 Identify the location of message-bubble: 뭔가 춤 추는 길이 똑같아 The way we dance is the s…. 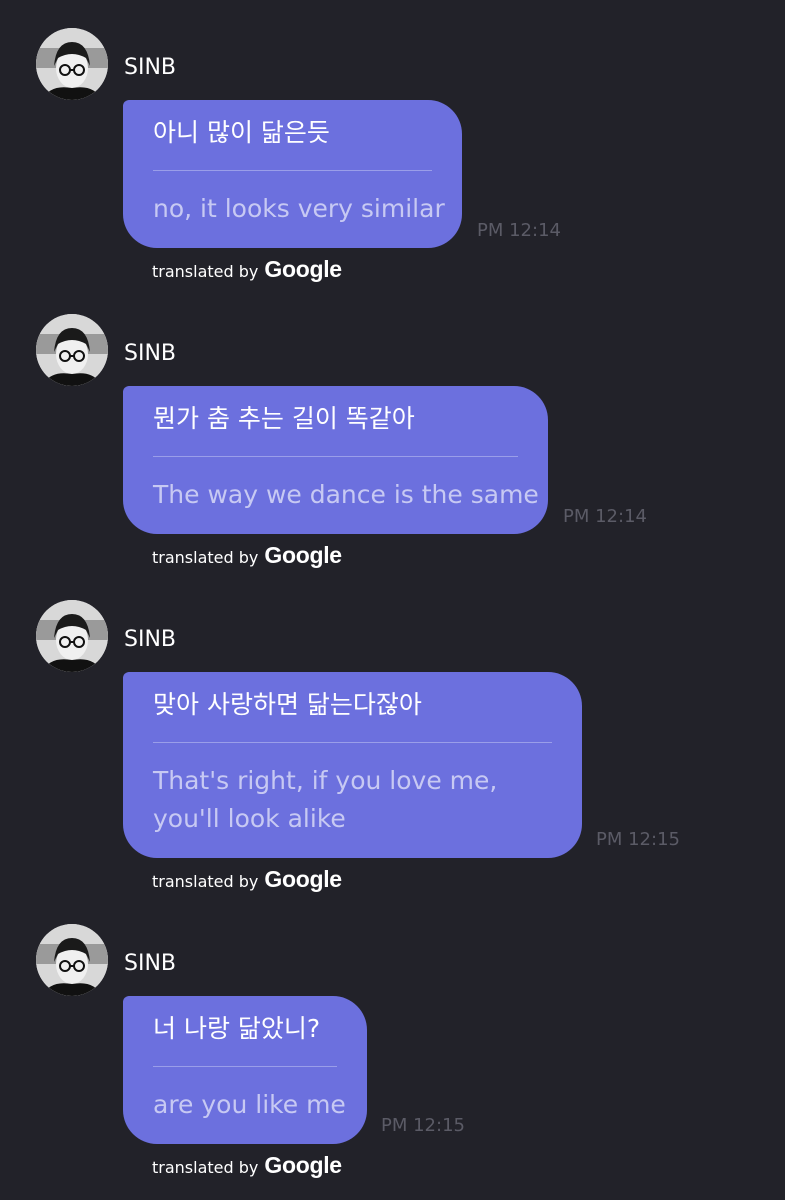
(335, 460).